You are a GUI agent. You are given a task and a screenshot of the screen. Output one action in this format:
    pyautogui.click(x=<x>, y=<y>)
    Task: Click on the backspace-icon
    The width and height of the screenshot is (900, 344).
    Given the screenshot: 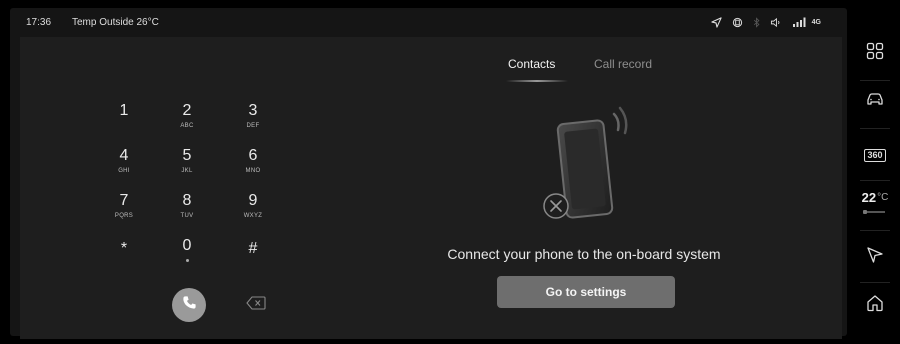 What is the action you would take?
    pyautogui.click(x=256, y=305)
    